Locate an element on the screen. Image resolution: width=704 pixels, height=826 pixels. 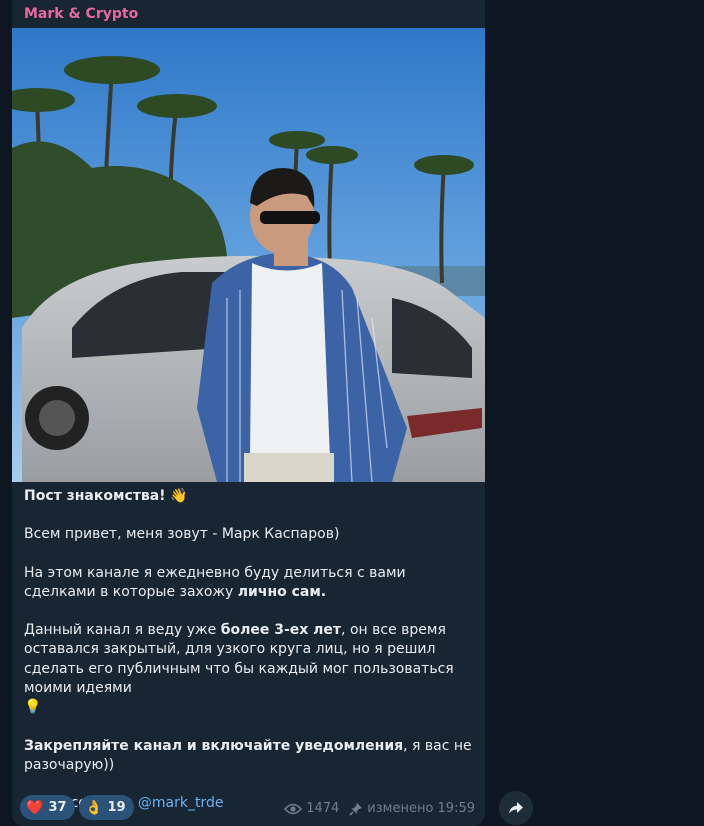
message-footer: ❤️ 37 👌 19 1474 изменено 19:59 is located at coordinates (248, 808).